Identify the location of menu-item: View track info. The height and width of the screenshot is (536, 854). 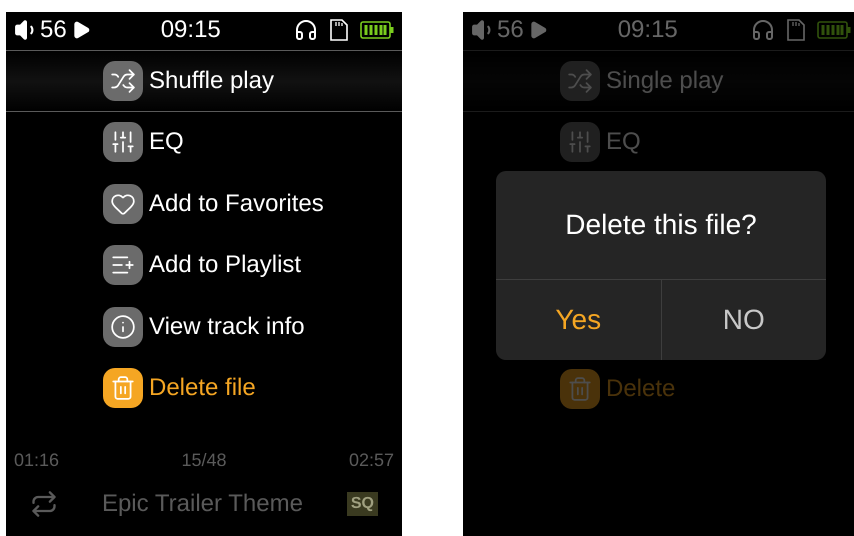
(204, 327).